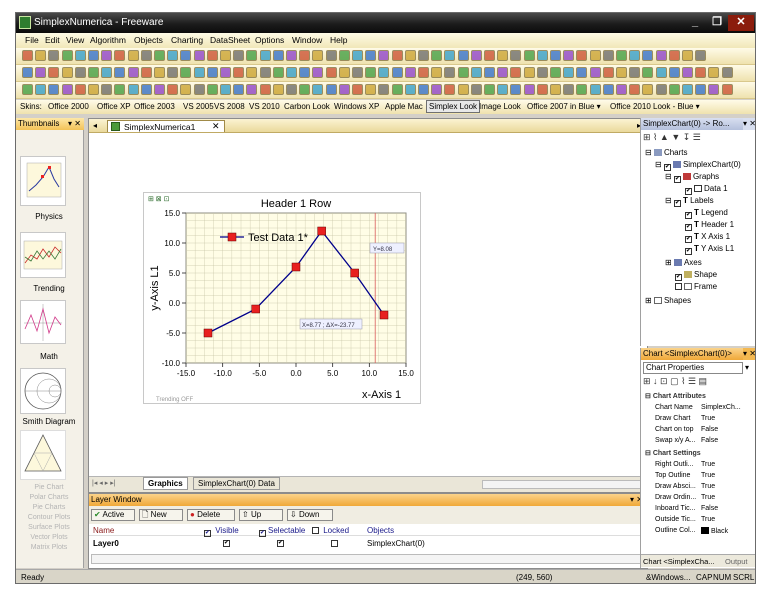 The width and height of the screenshot is (771, 600). I want to click on tree-item-legend: ✔ T Legend, so click(706, 213).